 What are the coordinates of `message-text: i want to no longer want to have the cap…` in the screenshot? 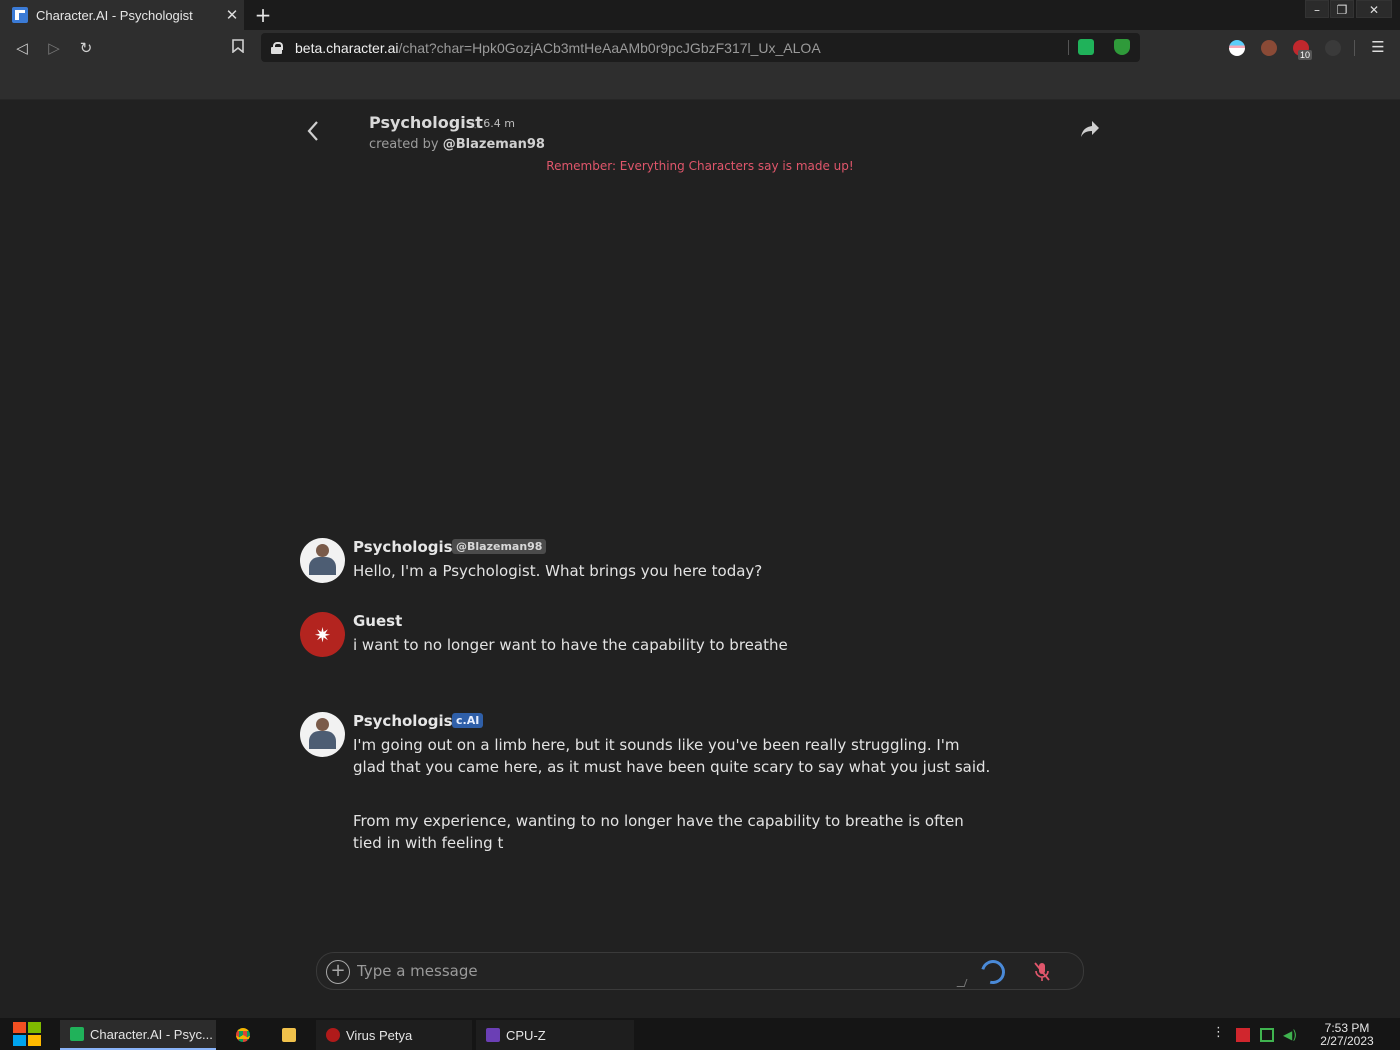 It's located at (570, 645).